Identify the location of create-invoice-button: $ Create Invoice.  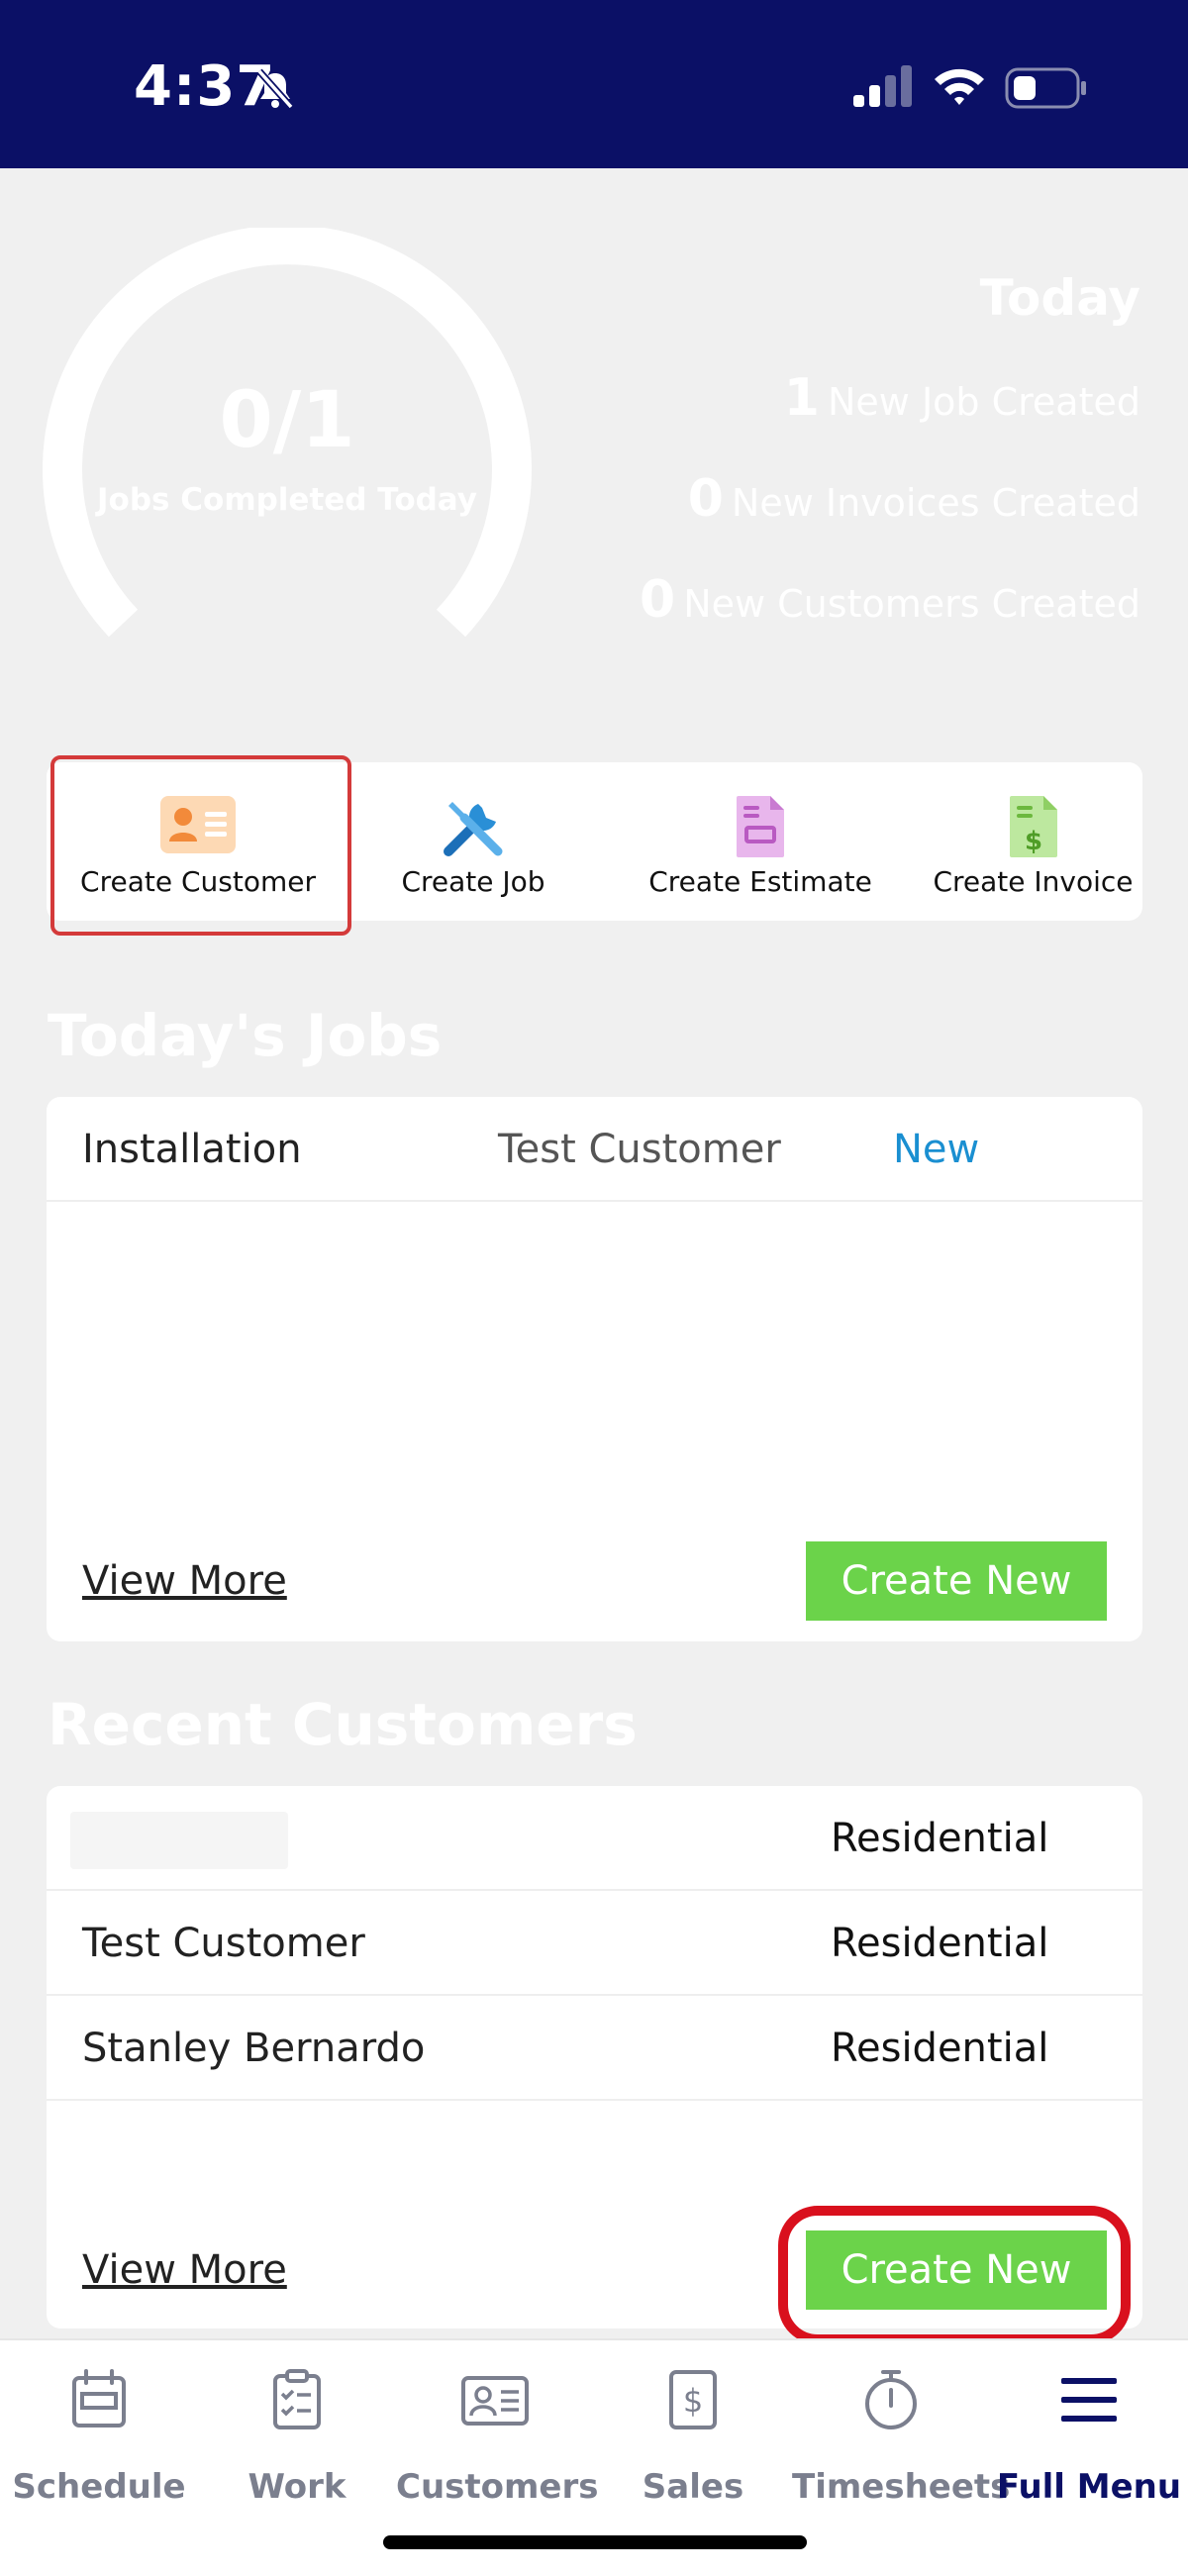
(1033, 842).